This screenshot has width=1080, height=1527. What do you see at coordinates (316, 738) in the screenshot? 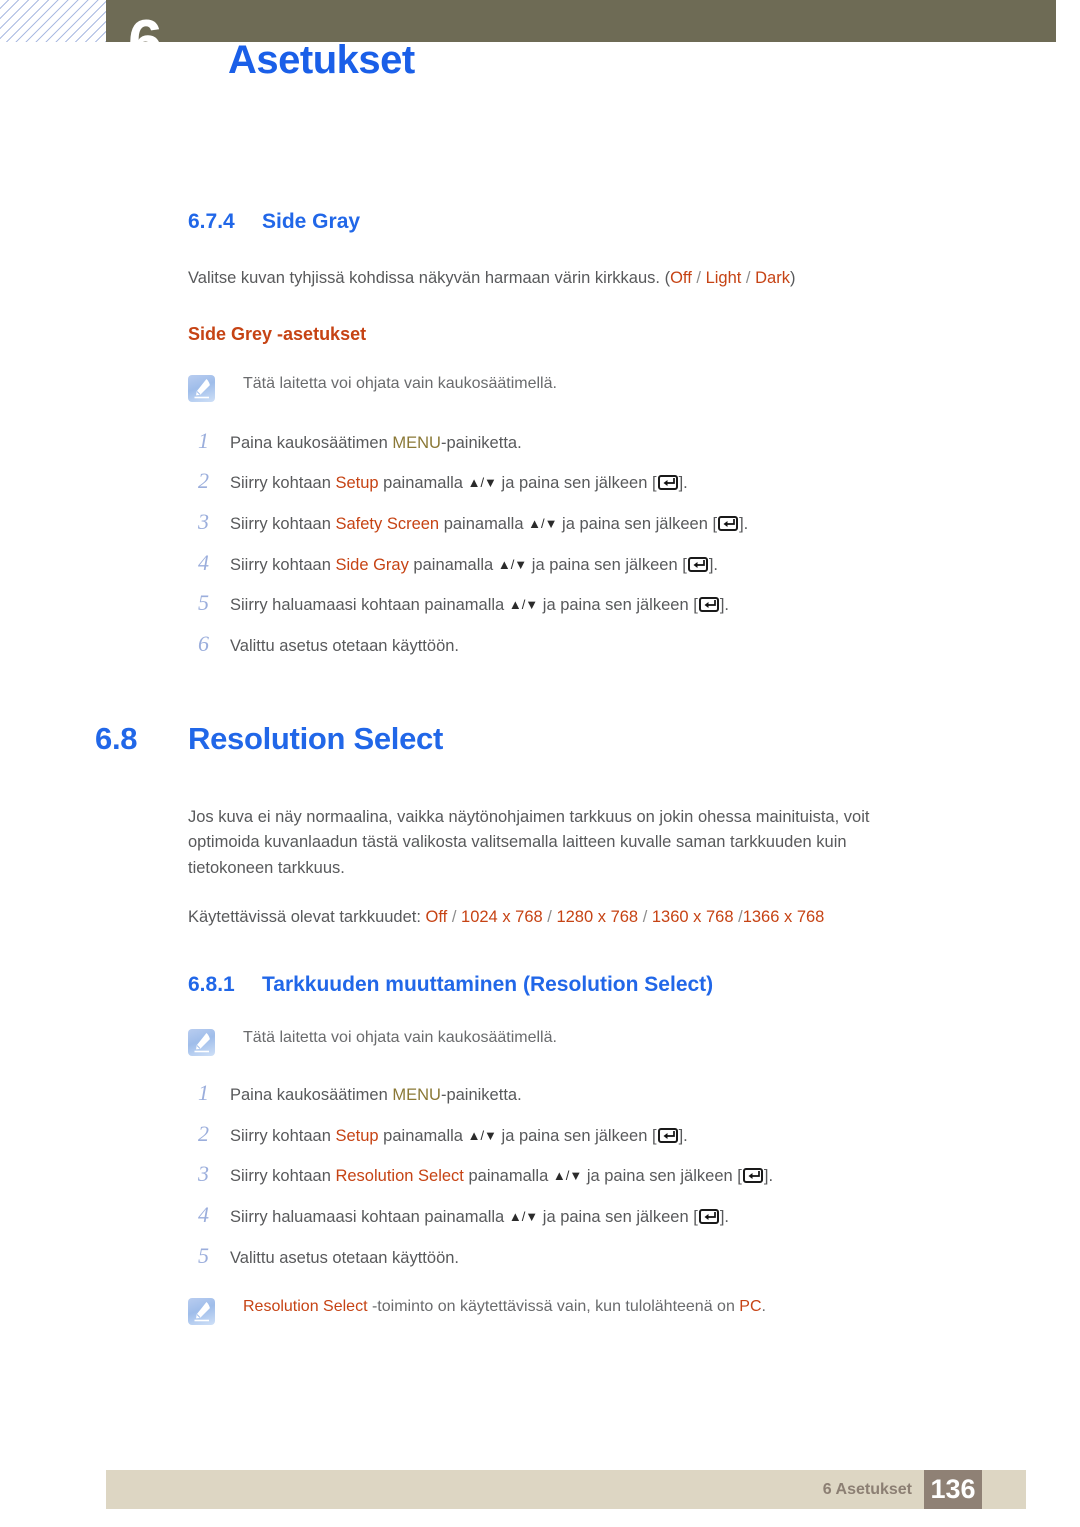
I see `heading-6-8-text: Resolution Select` at bounding box center [316, 738].